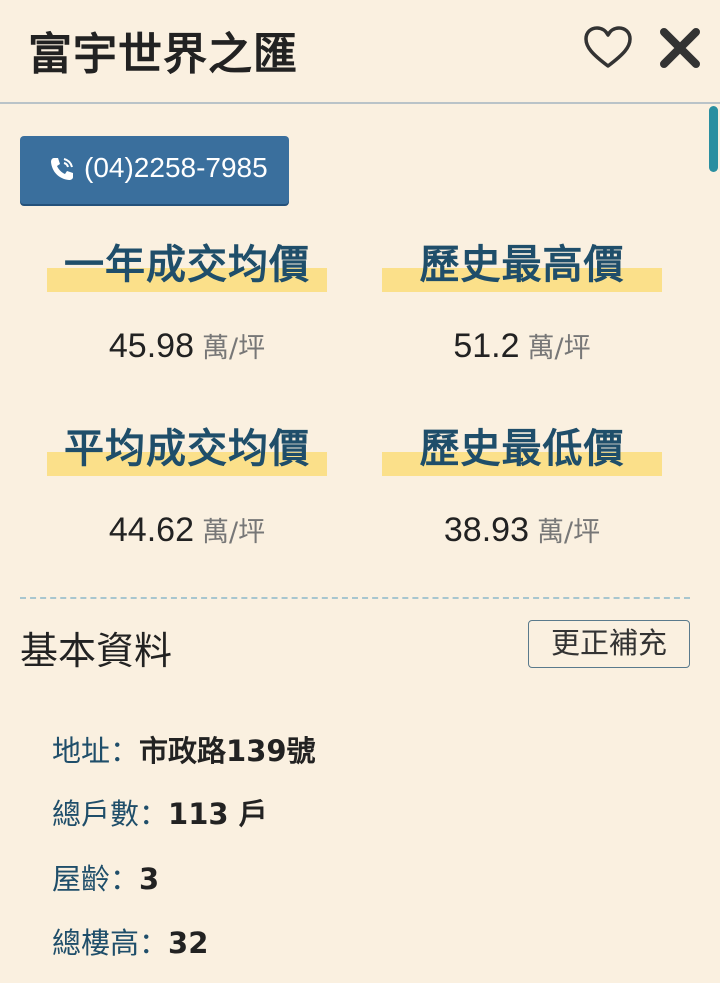  I want to click on stat-value: 38.93, so click(486, 530).